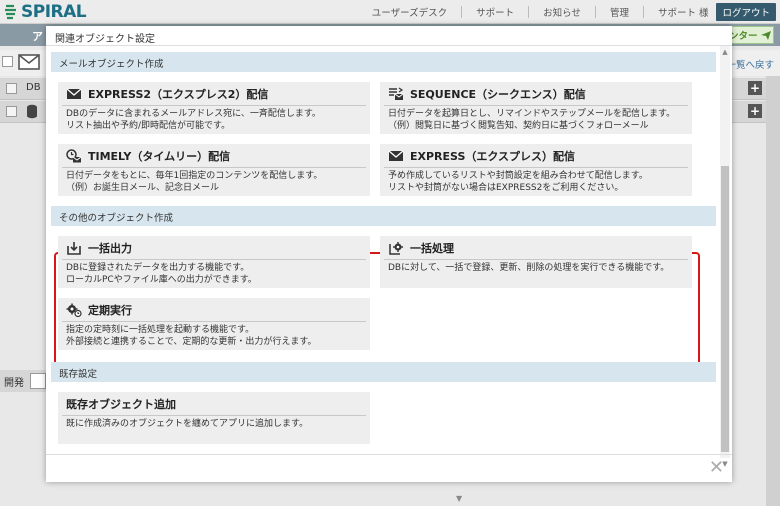  What do you see at coordinates (725, 53) in the screenshot?
I see `scroll-up-icon: ▲` at bounding box center [725, 53].